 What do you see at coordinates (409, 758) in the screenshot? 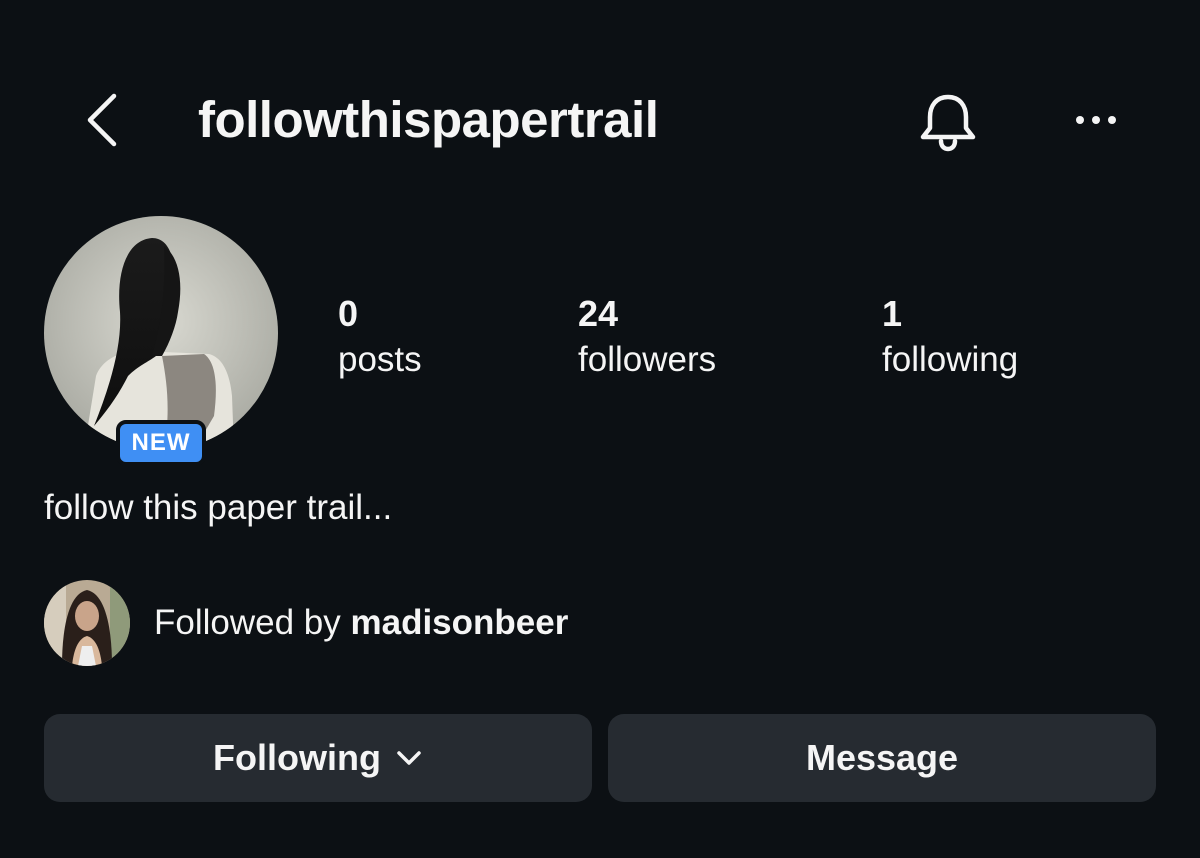
I see `chevron-down-icon` at bounding box center [409, 758].